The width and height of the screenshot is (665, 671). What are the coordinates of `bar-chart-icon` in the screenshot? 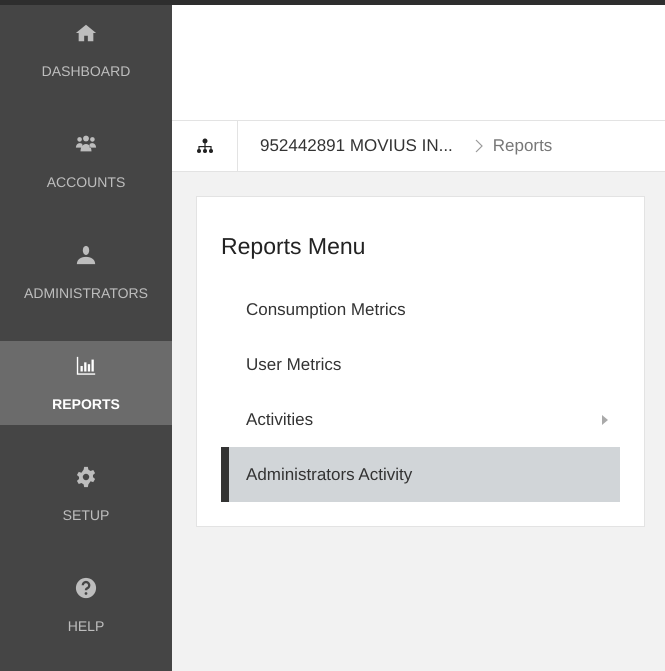 It's located at (86, 366).